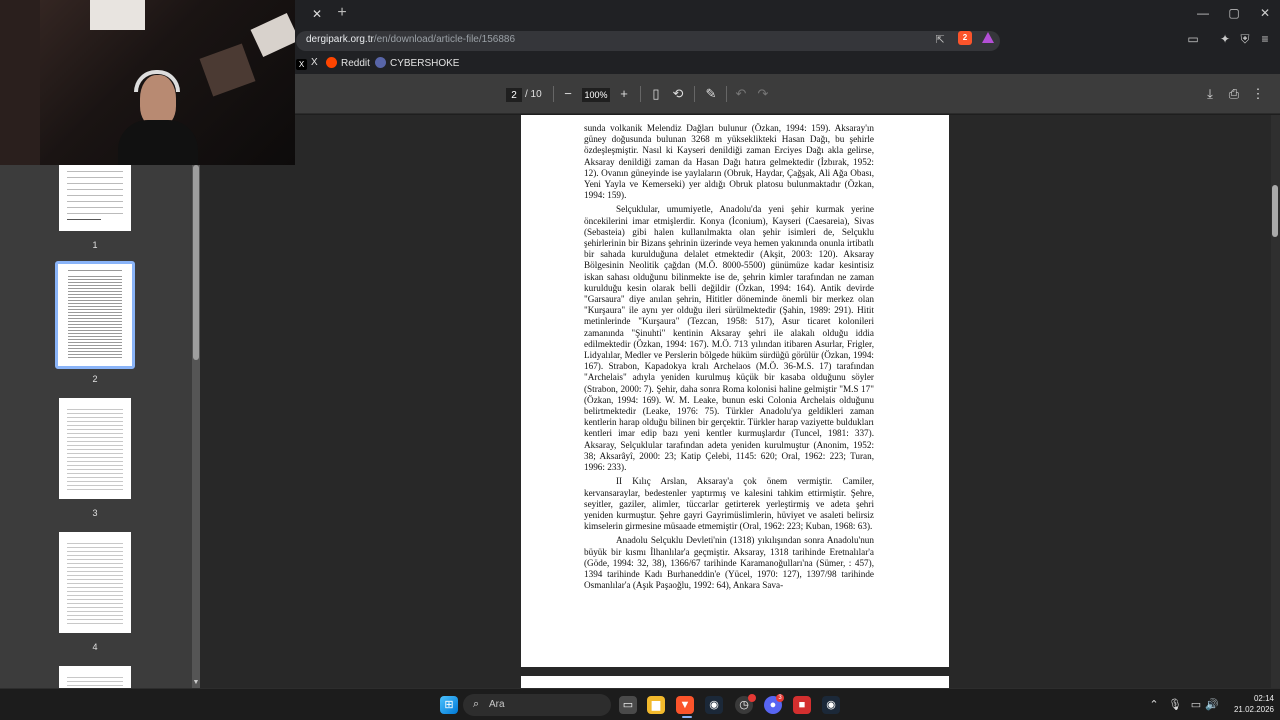 The image size is (1280, 720). I want to click on zoom-input: 100%, so click(596, 95).